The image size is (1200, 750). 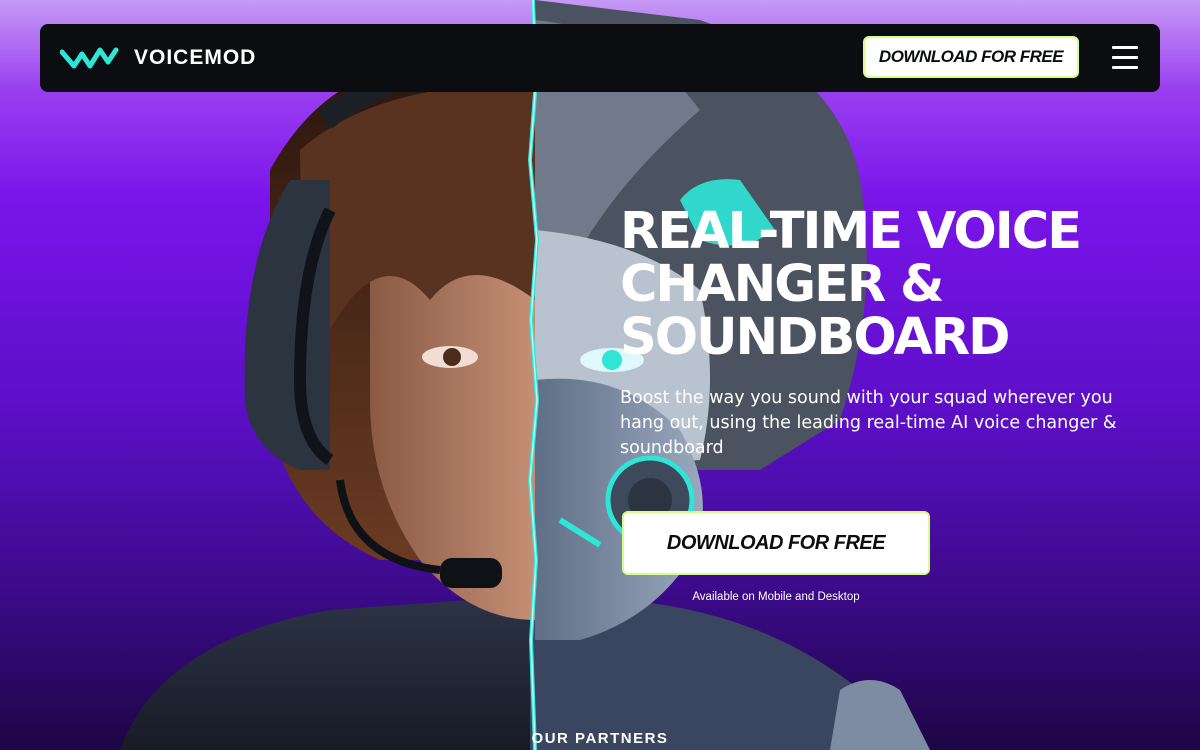 What do you see at coordinates (1126, 58) in the screenshot?
I see `hamburger-menu-icon` at bounding box center [1126, 58].